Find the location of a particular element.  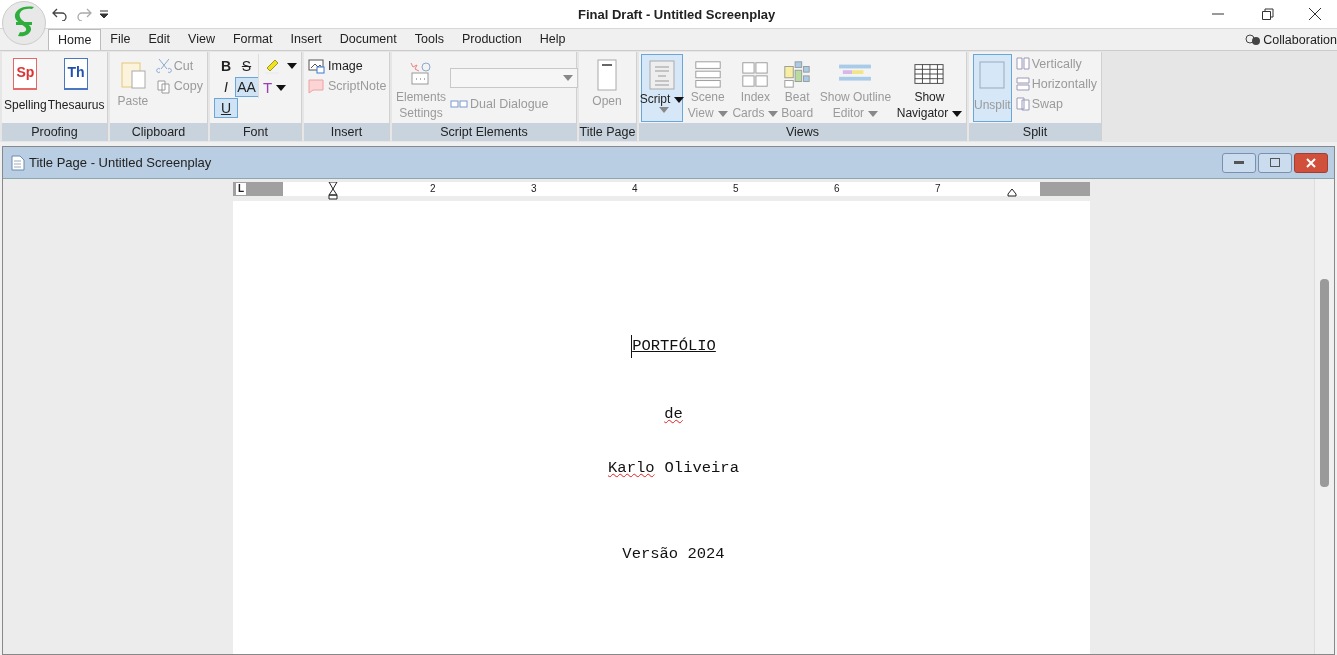

group-label: Clipboard is located at coordinates (158, 132).